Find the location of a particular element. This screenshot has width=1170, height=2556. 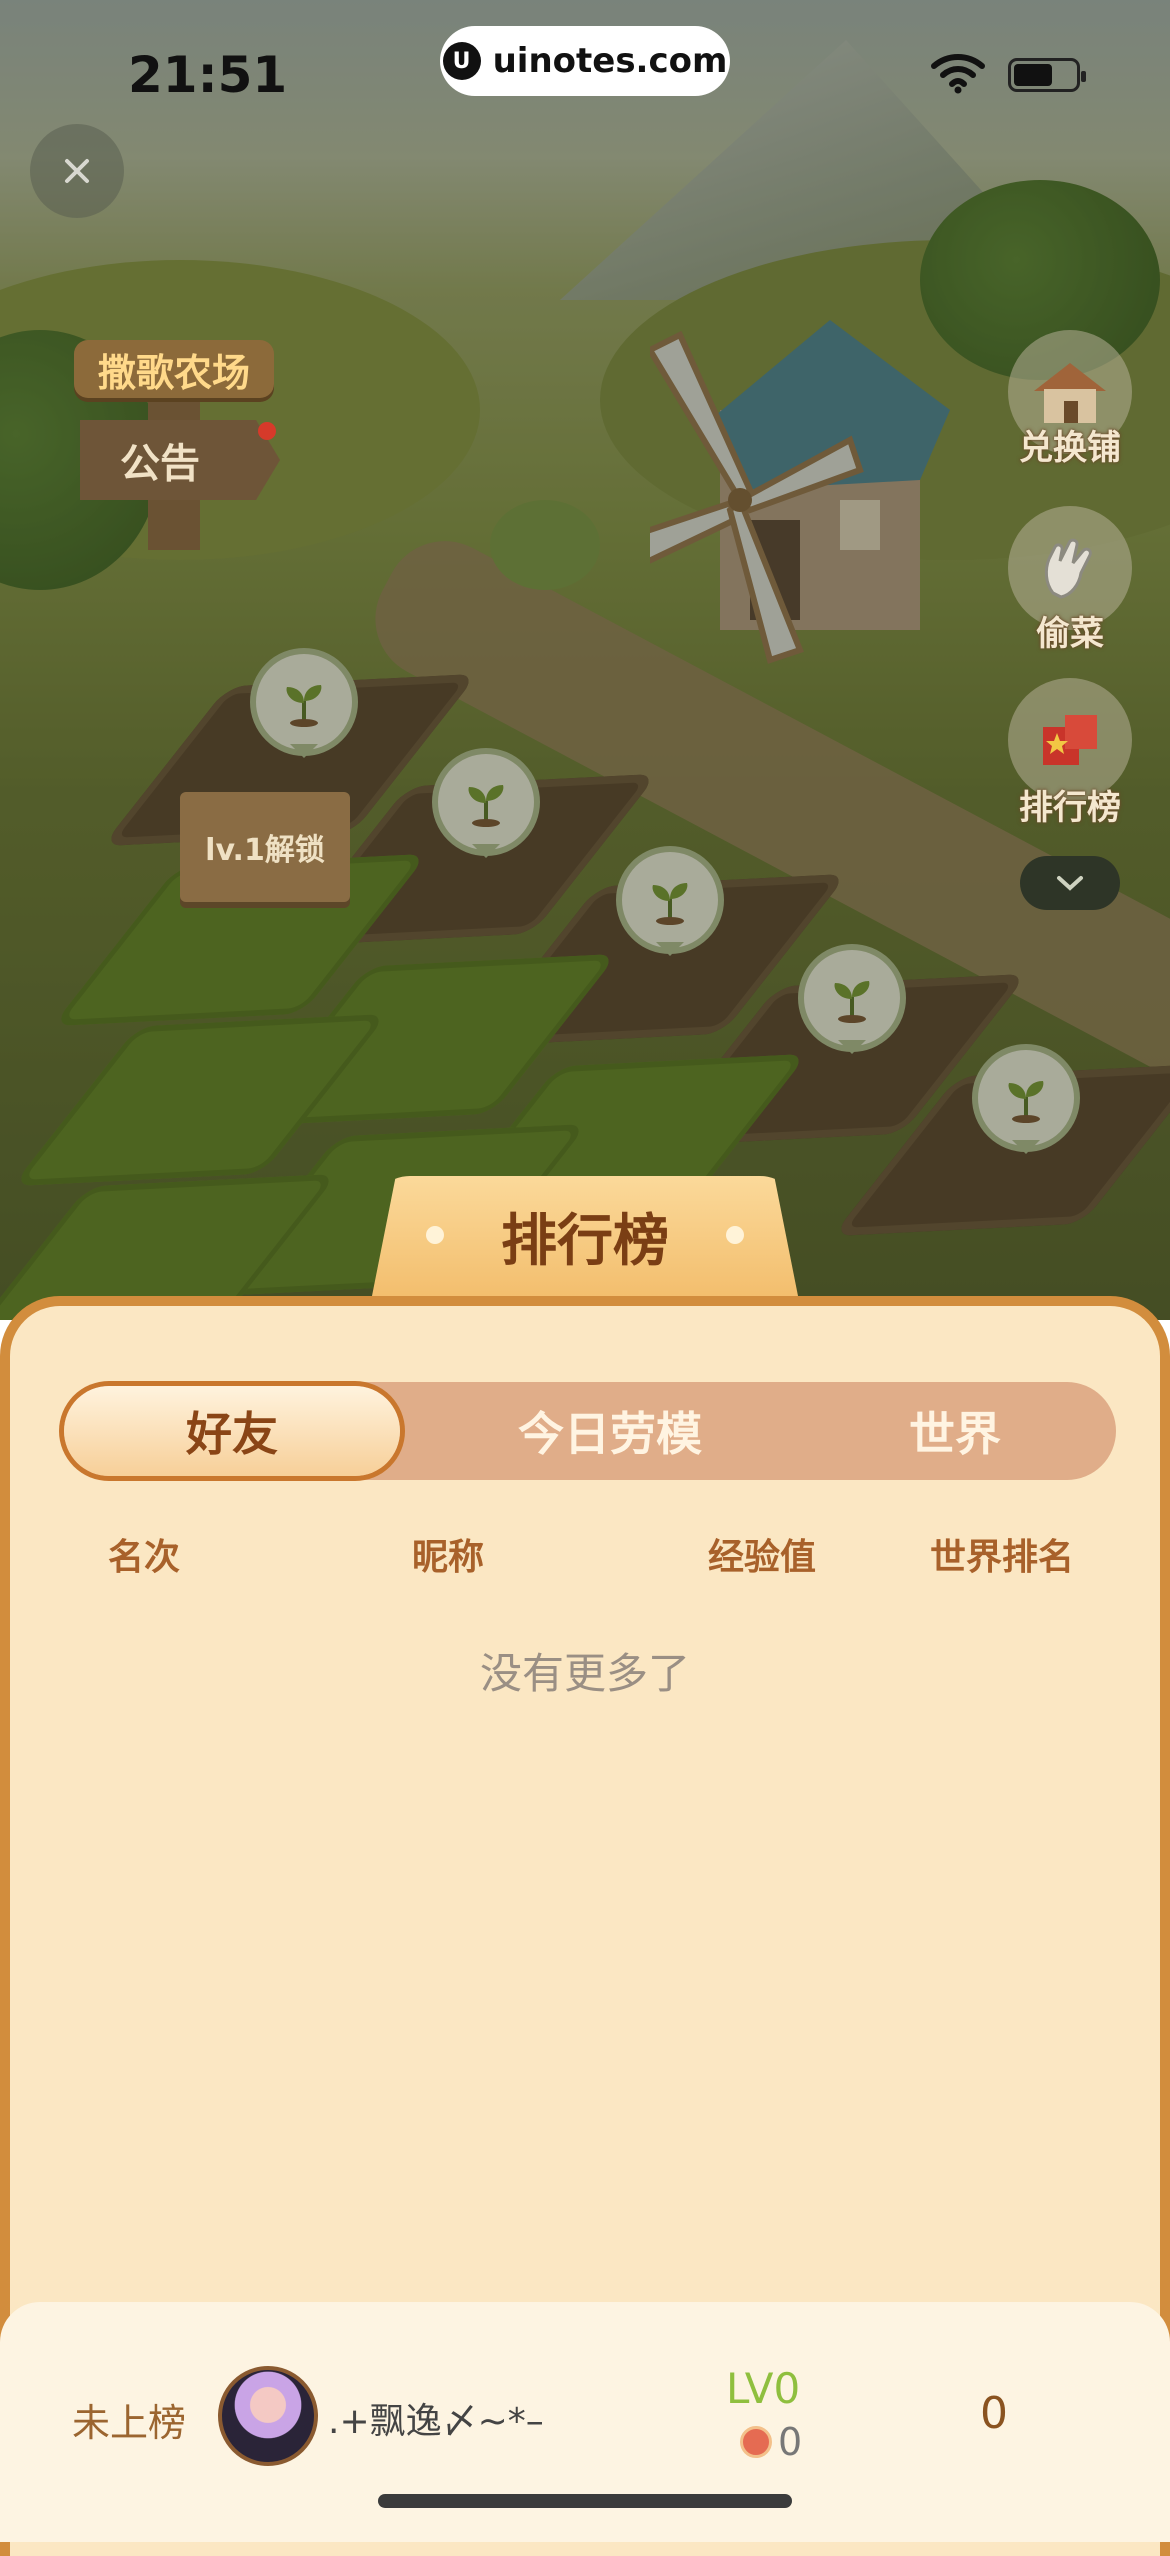

column-header-rank: 名次 is located at coordinates (144, 1557).